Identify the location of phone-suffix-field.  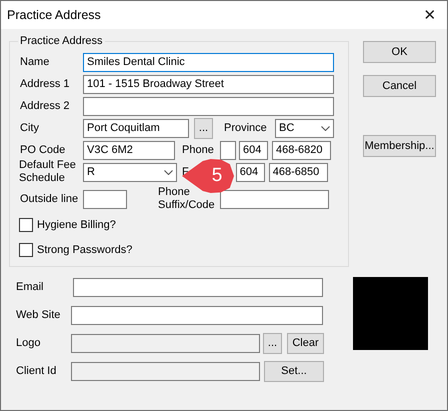
(274, 199).